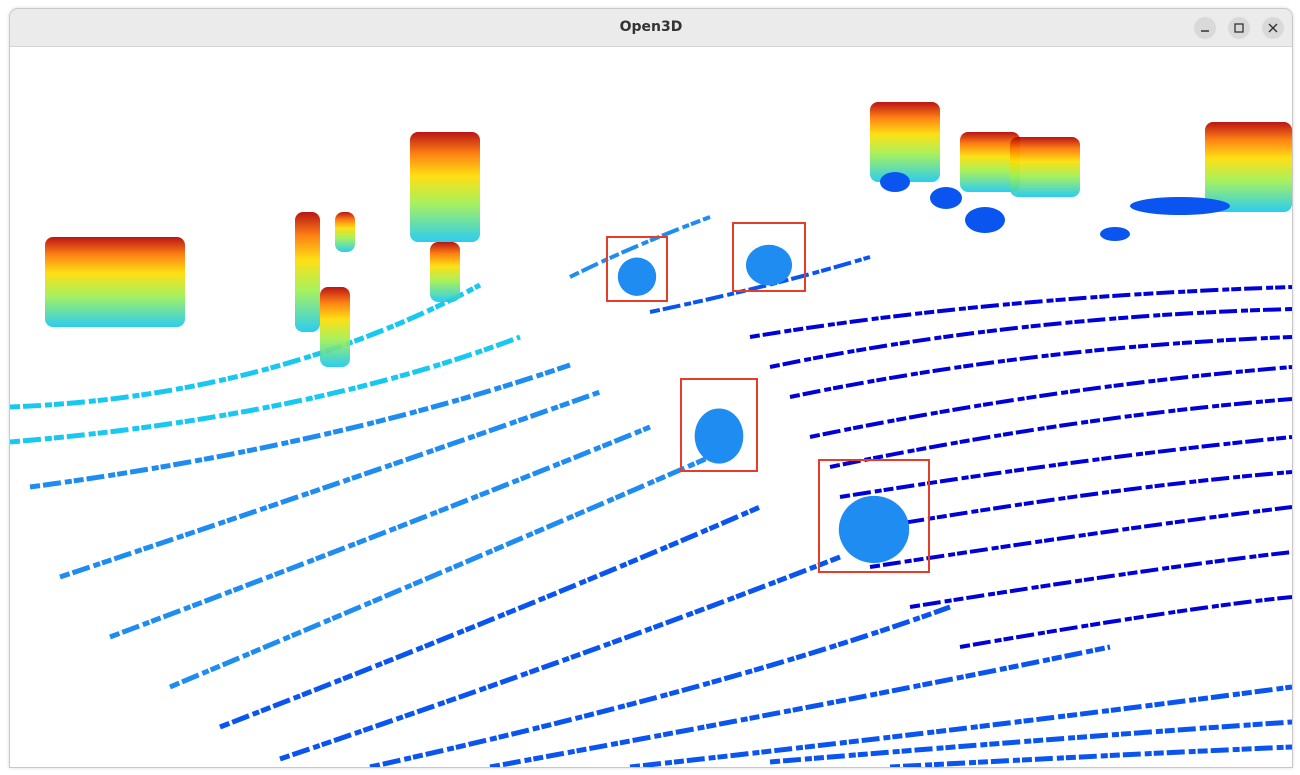 This screenshot has height=775, width=1300. I want to click on close-button, so click(1273, 28).